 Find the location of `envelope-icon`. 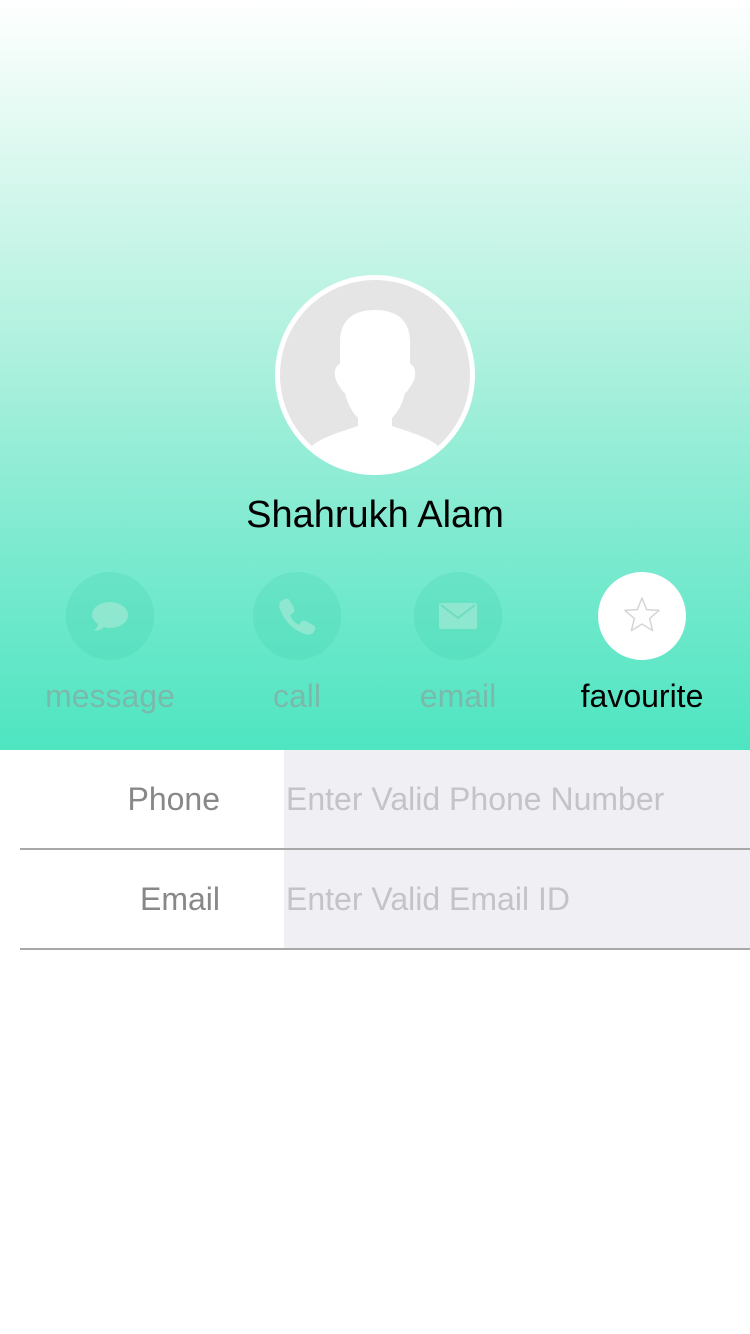

envelope-icon is located at coordinates (458, 616).